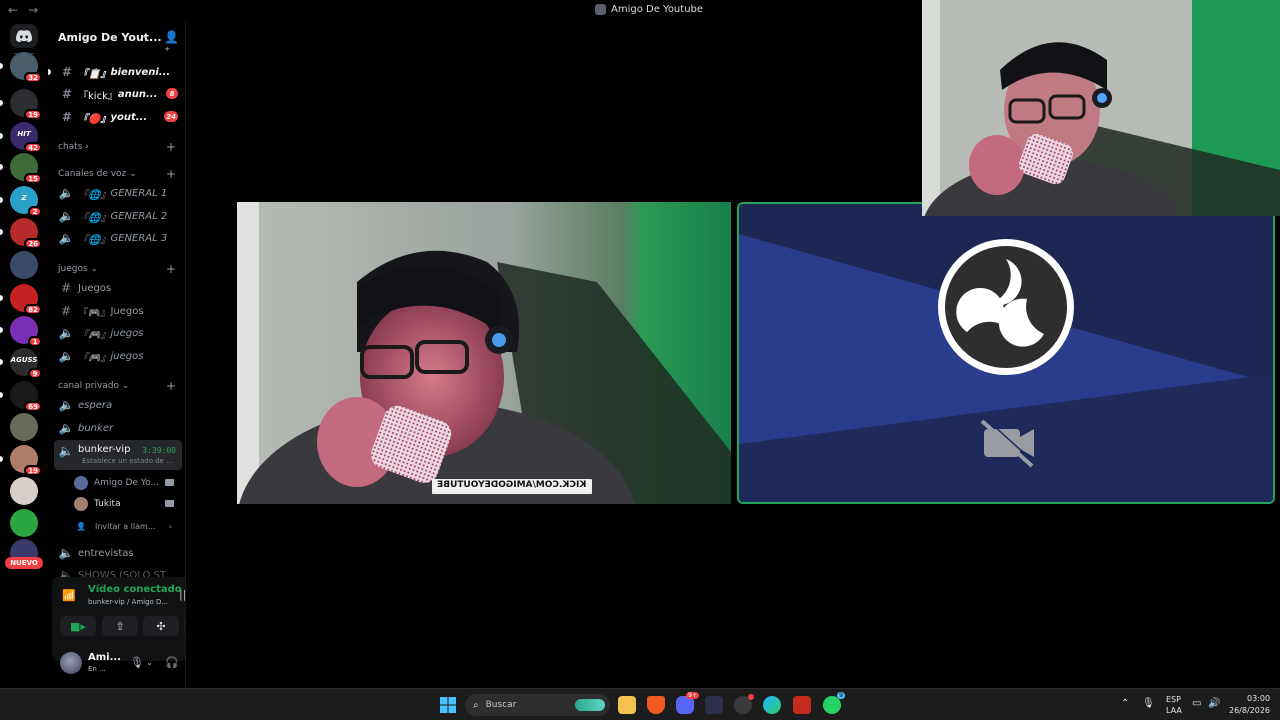 The height and width of the screenshot is (720, 1280). Describe the element at coordinates (1249, 710) in the screenshot. I see `clock-date: 26/8/2026` at that location.